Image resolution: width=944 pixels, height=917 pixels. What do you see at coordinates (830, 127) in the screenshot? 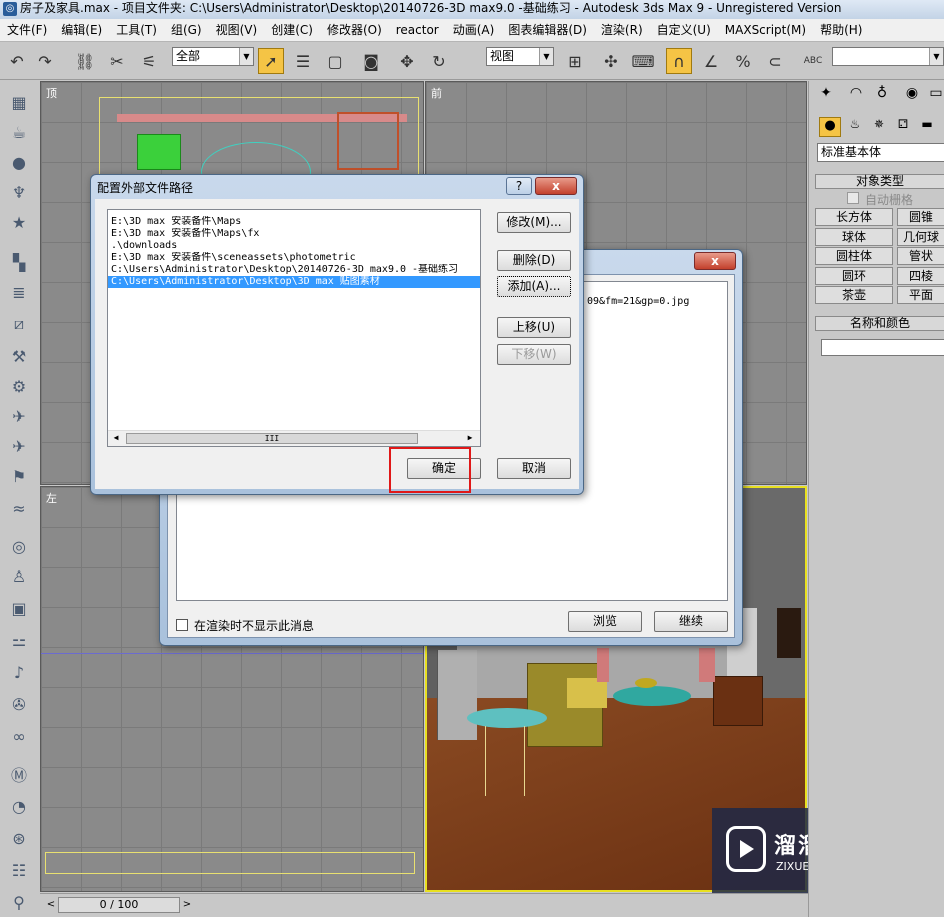
I see `geometry-icon: ●` at bounding box center [830, 127].